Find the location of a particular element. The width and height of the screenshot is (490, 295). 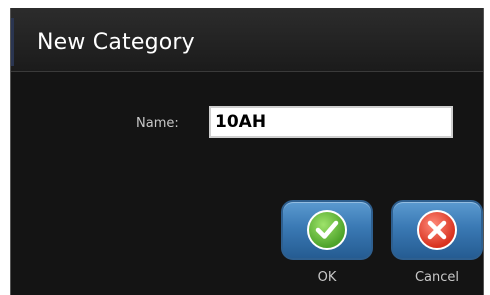

title-accent is located at coordinates (12, 42).